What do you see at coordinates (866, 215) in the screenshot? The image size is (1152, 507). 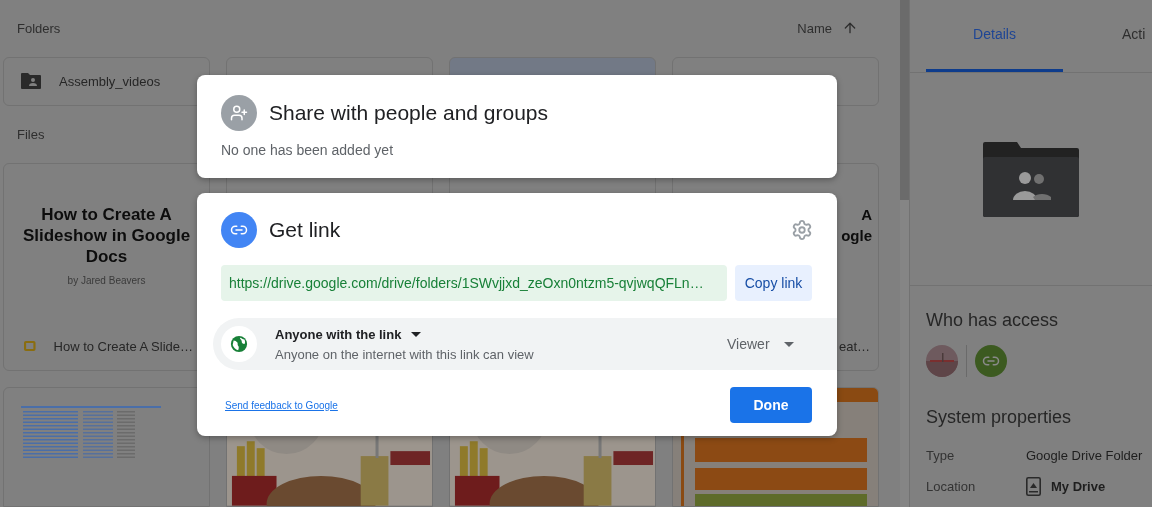 I see `thumbnail-title: A` at bounding box center [866, 215].